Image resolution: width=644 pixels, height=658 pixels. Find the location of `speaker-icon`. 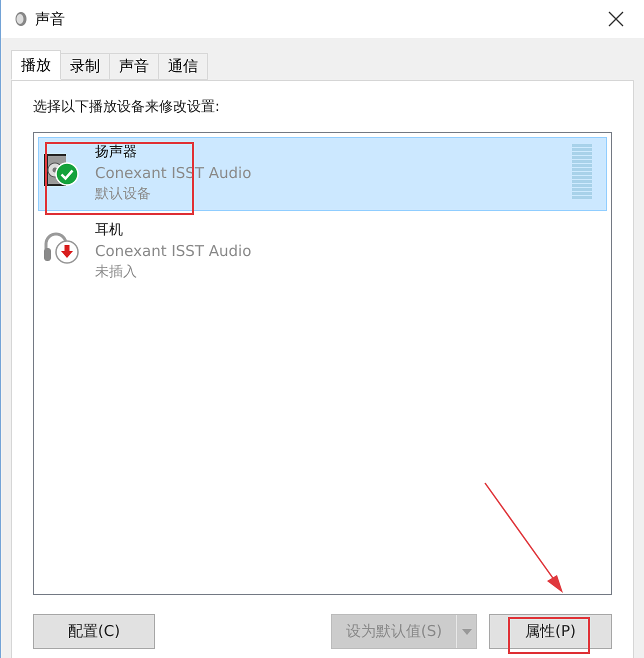

speaker-icon is located at coordinates (20, 19).